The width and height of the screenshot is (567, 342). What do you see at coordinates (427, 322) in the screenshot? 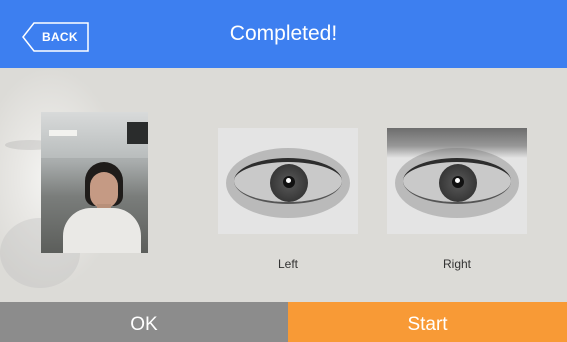
I see `start-button: Start` at bounding box center [427, 322].